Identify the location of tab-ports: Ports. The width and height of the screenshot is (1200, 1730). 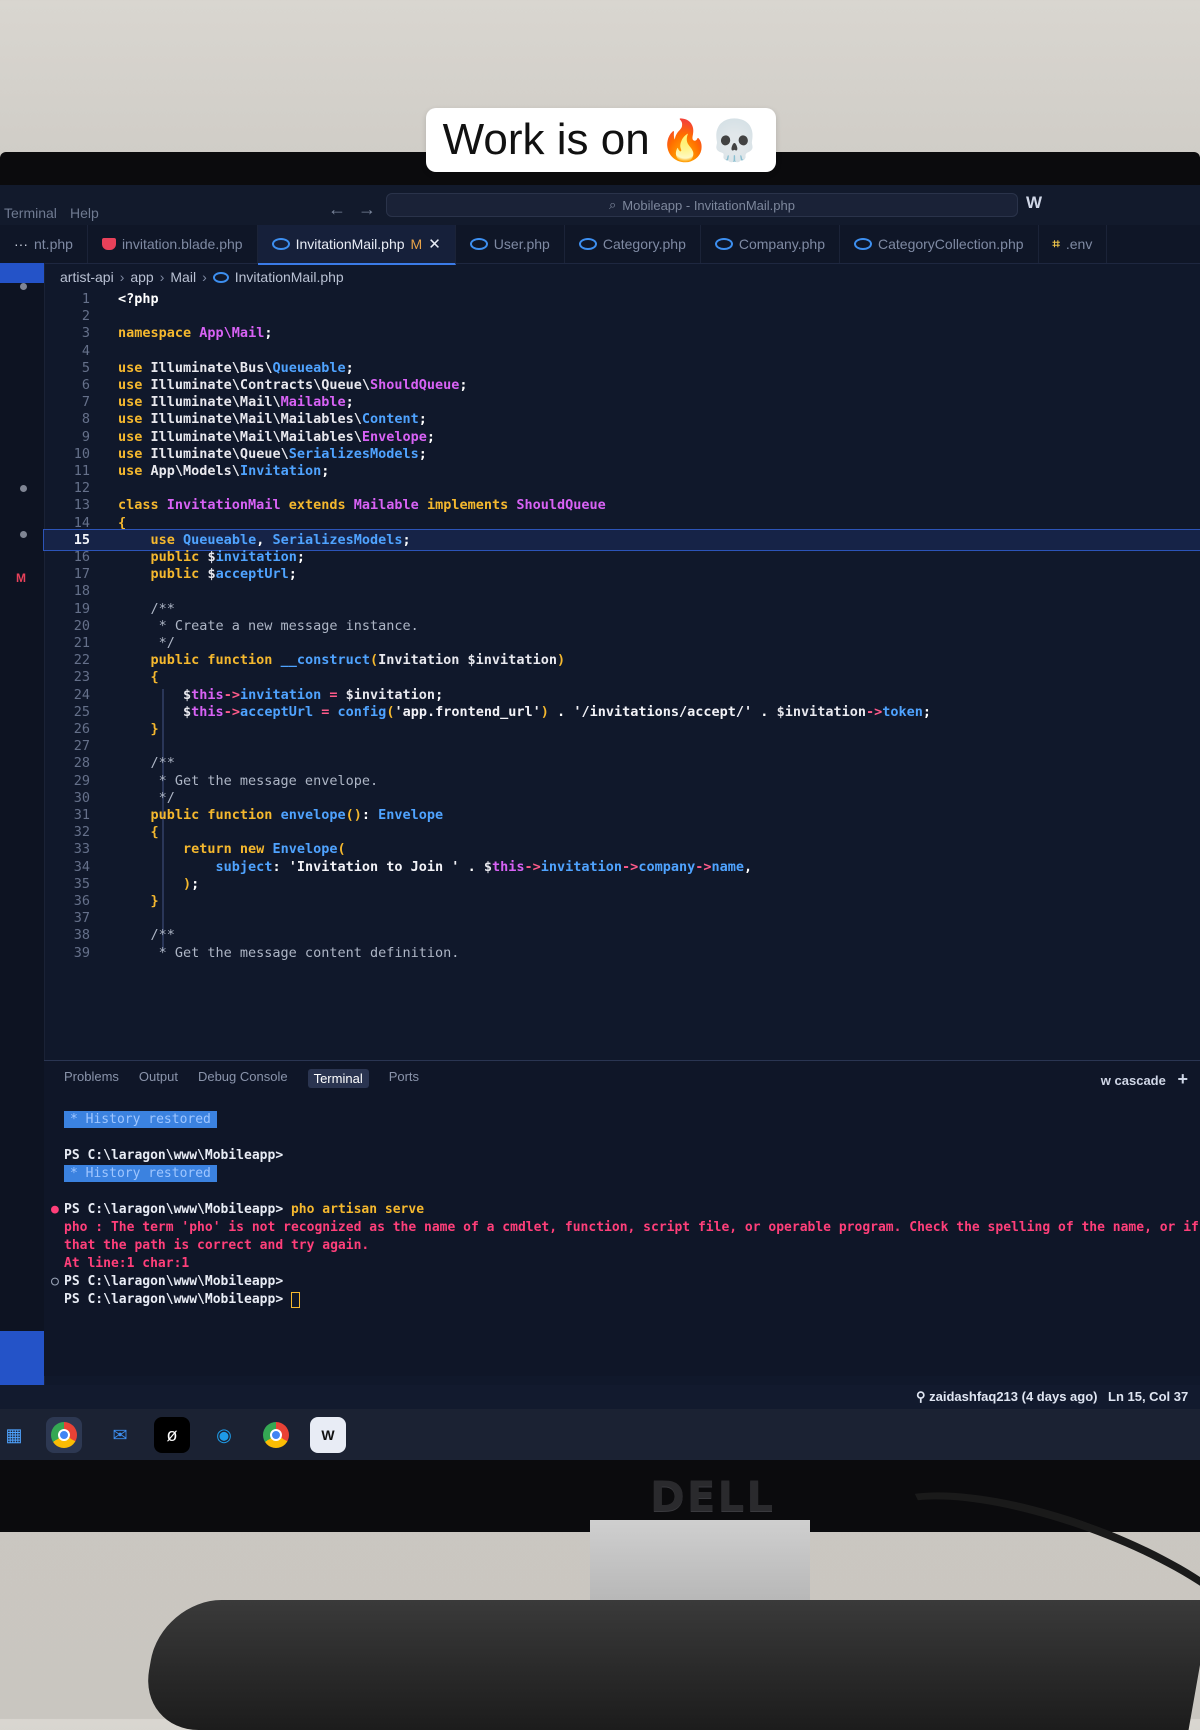
(404, 1078).